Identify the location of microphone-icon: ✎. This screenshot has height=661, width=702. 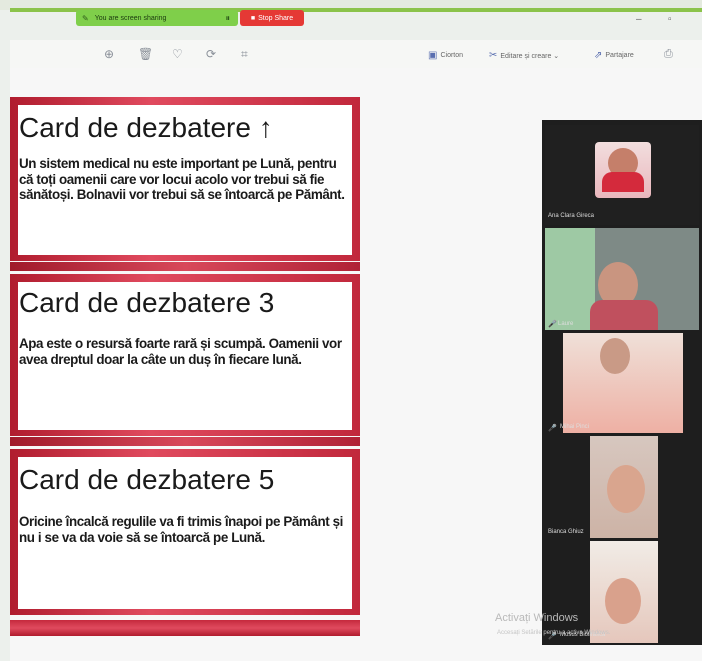
(85, 18).